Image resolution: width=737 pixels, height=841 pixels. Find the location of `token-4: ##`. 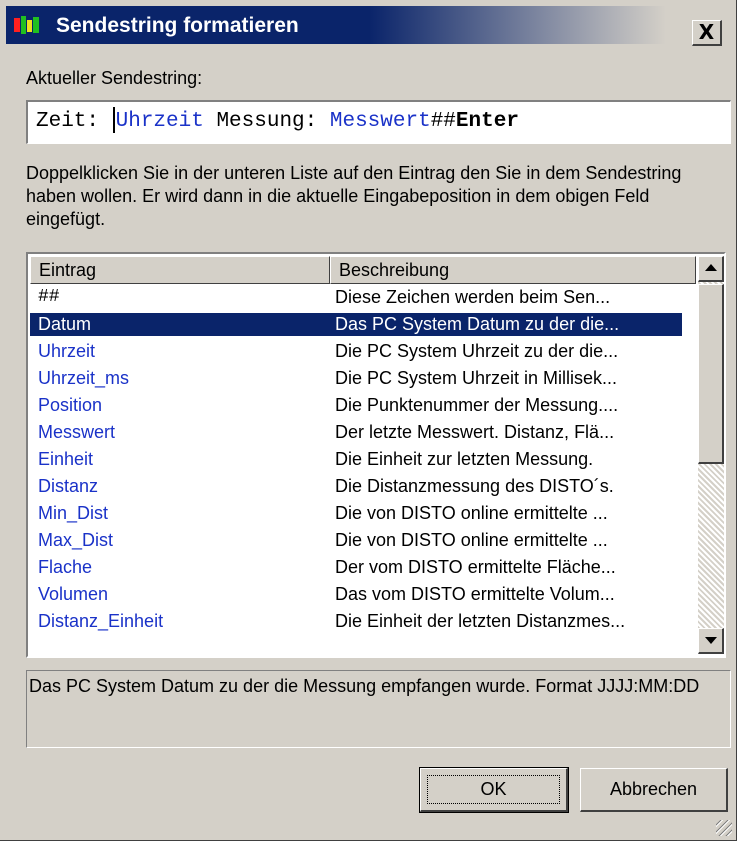

token-4: ## is located at coordinates (443, 121).